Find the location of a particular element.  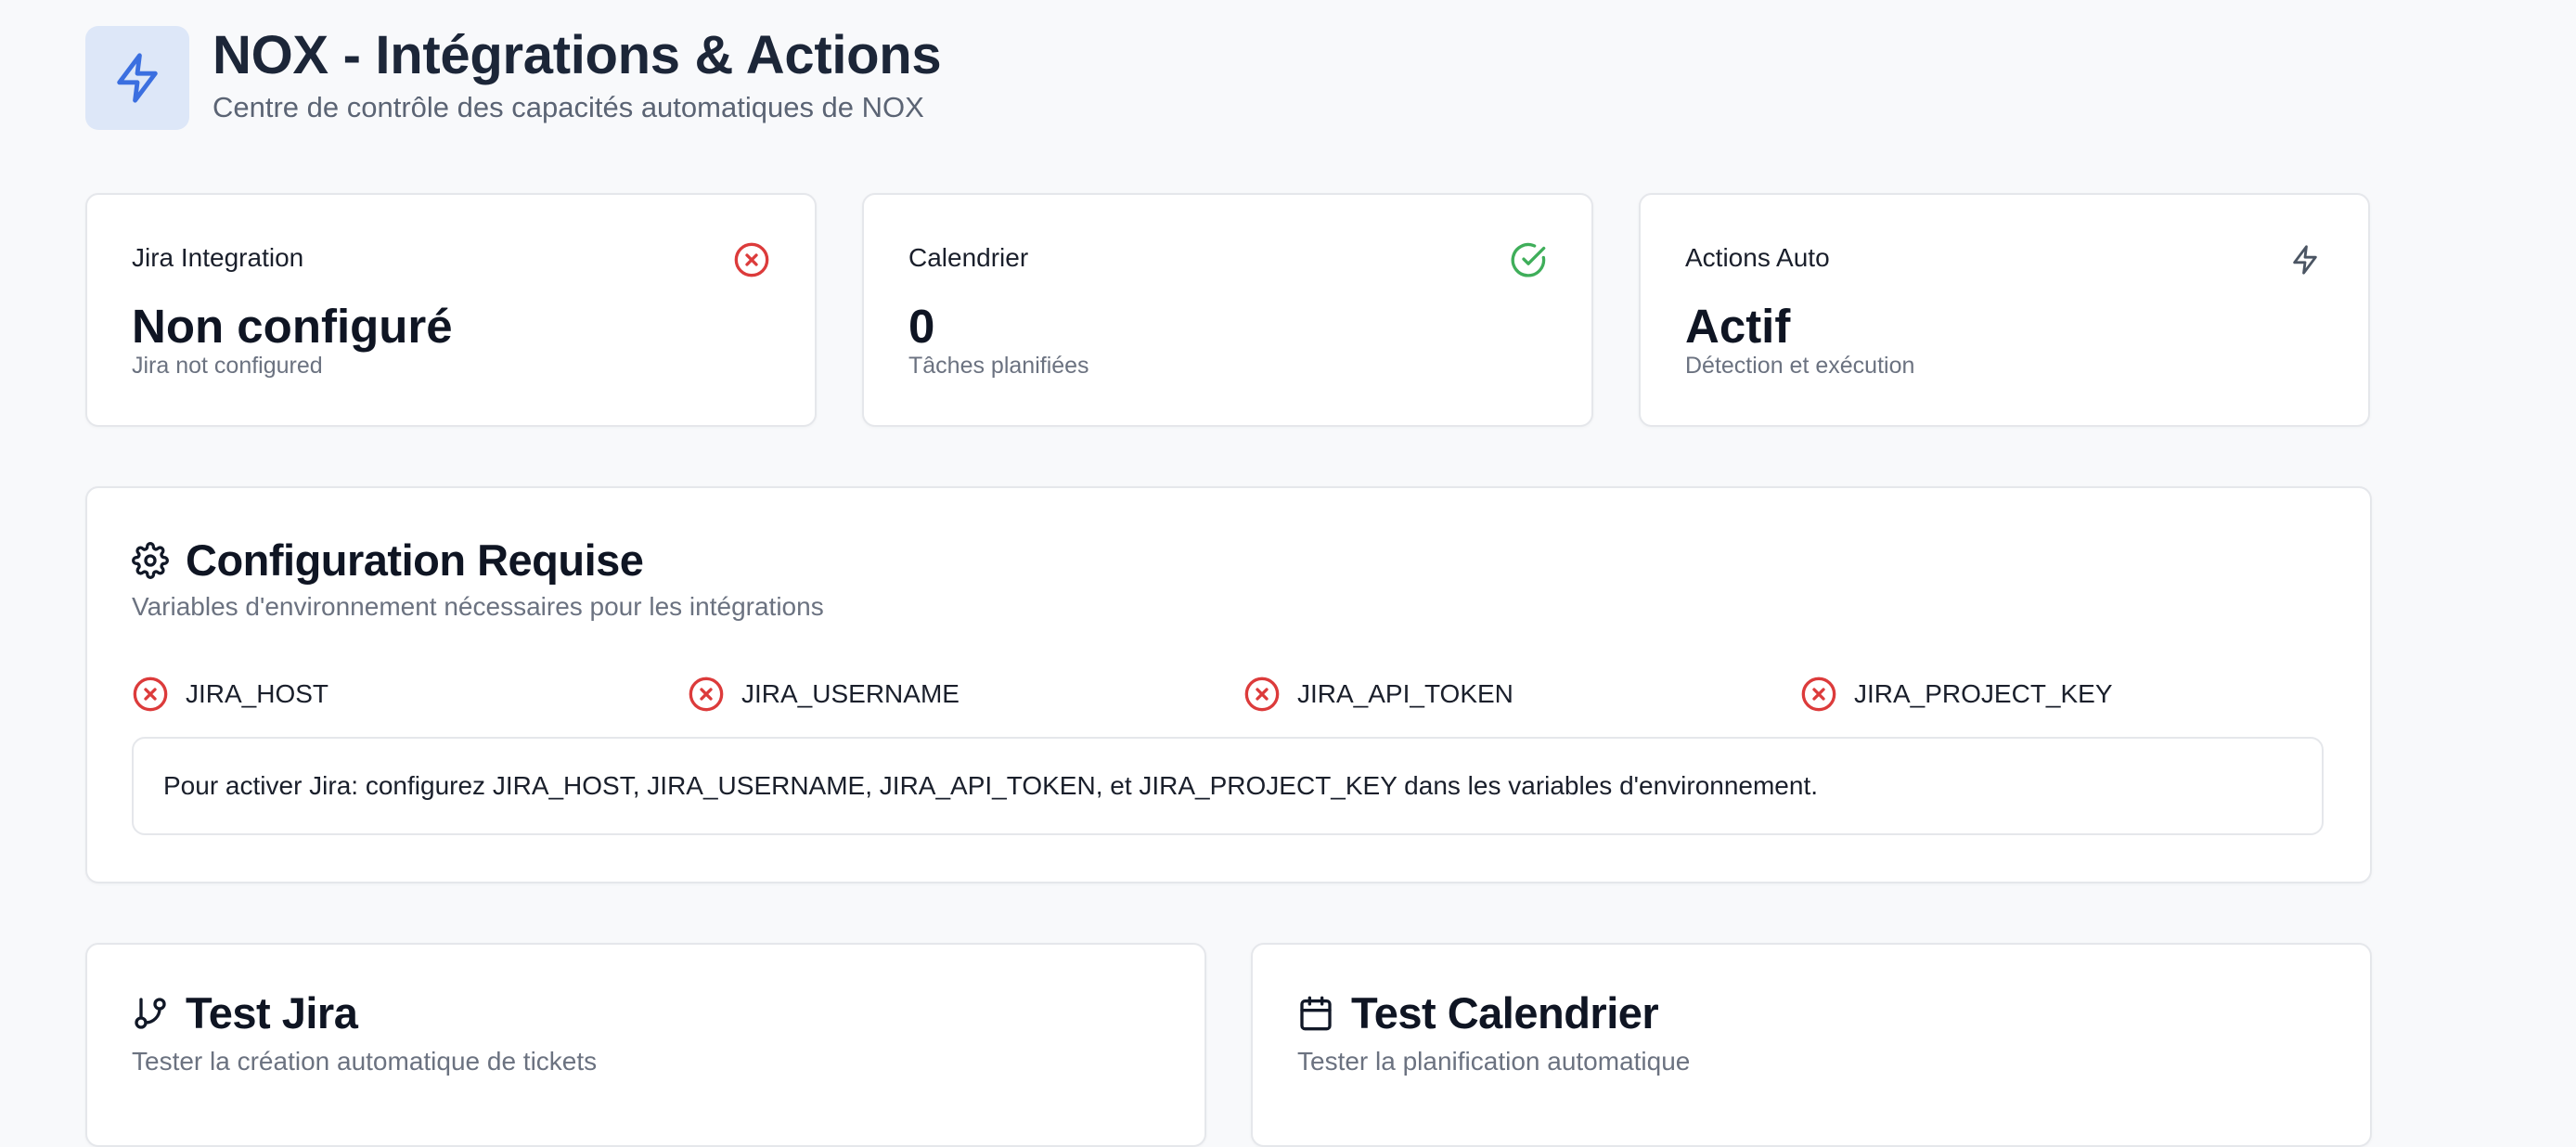

env-var-item: JIRA_HOST is located at coordinates (230, 694).